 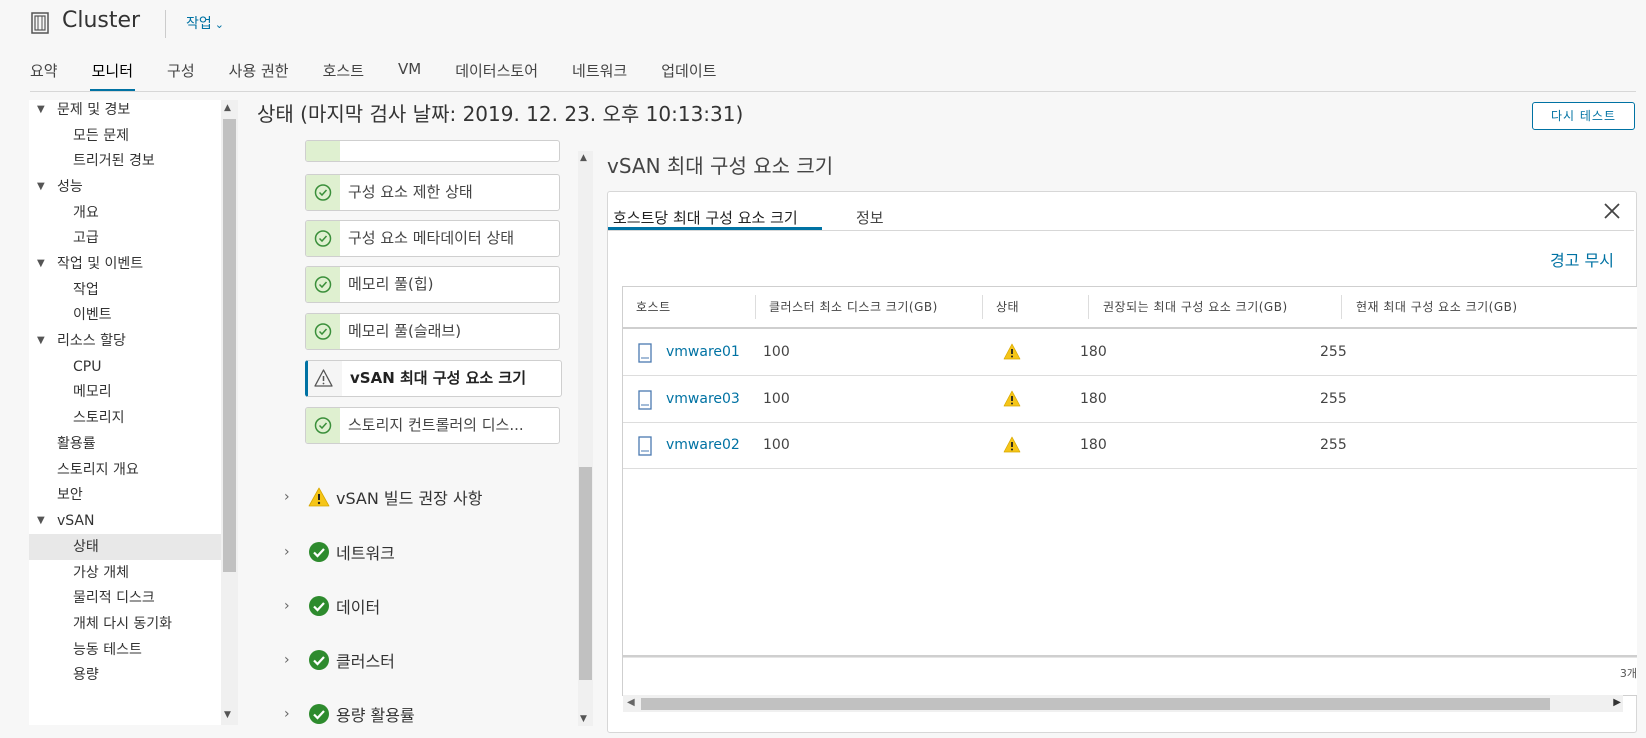 What do you see at coordinates (125, 392) in the screenshot?
I see `nav-memory: 메모리` at bounding box center [125, 392].